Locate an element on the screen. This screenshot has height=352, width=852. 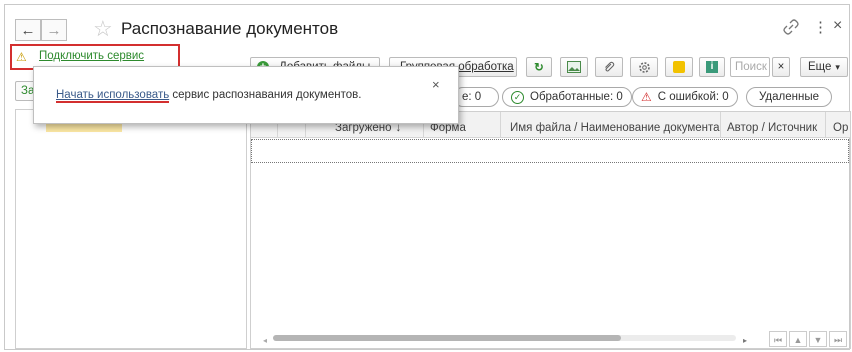
scroll-left-icon: ◂ is located at coordinates (265, 340).